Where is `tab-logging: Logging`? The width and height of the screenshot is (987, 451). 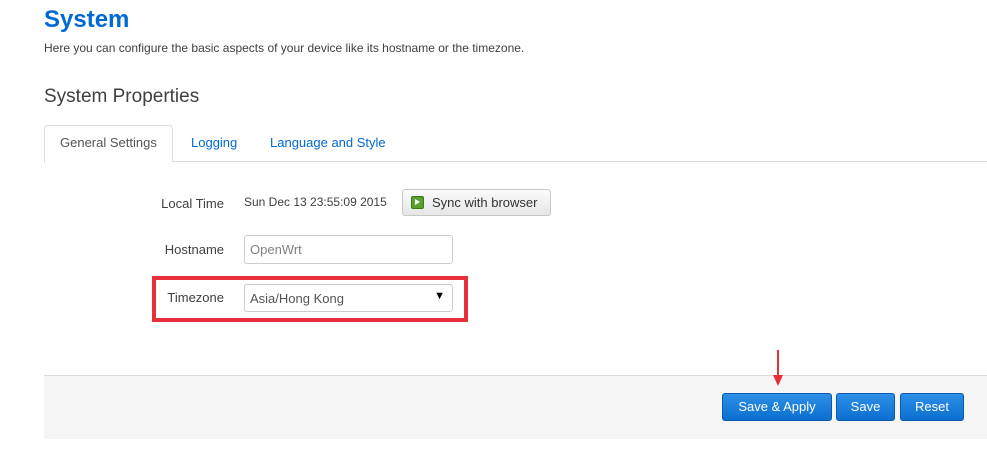 tab-logging: Logging is located at coordinates (214, 143).